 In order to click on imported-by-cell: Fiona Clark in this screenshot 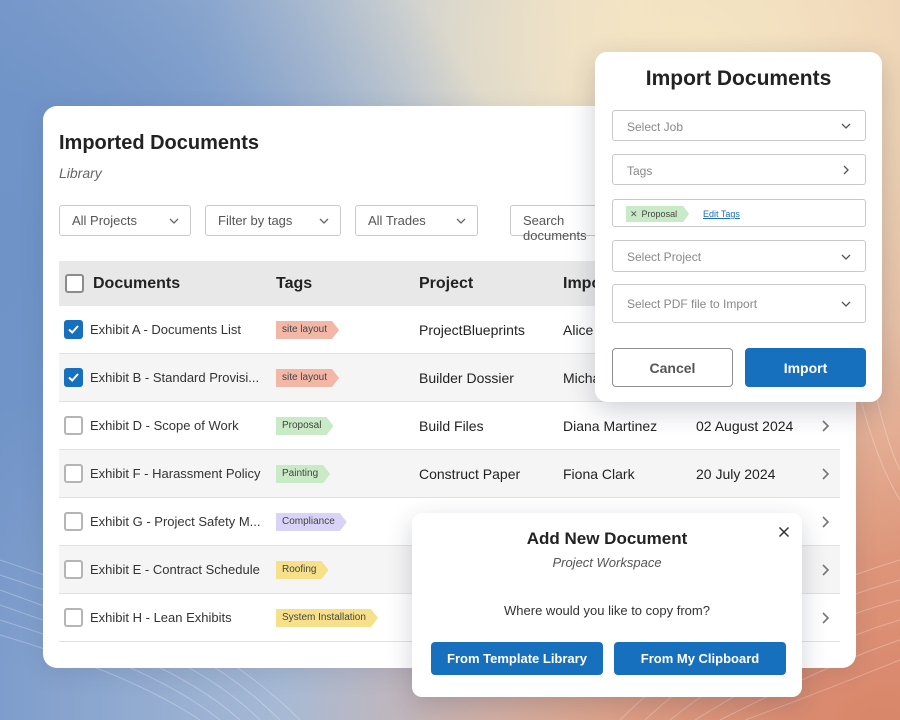, I will do `click(599, 474)`.